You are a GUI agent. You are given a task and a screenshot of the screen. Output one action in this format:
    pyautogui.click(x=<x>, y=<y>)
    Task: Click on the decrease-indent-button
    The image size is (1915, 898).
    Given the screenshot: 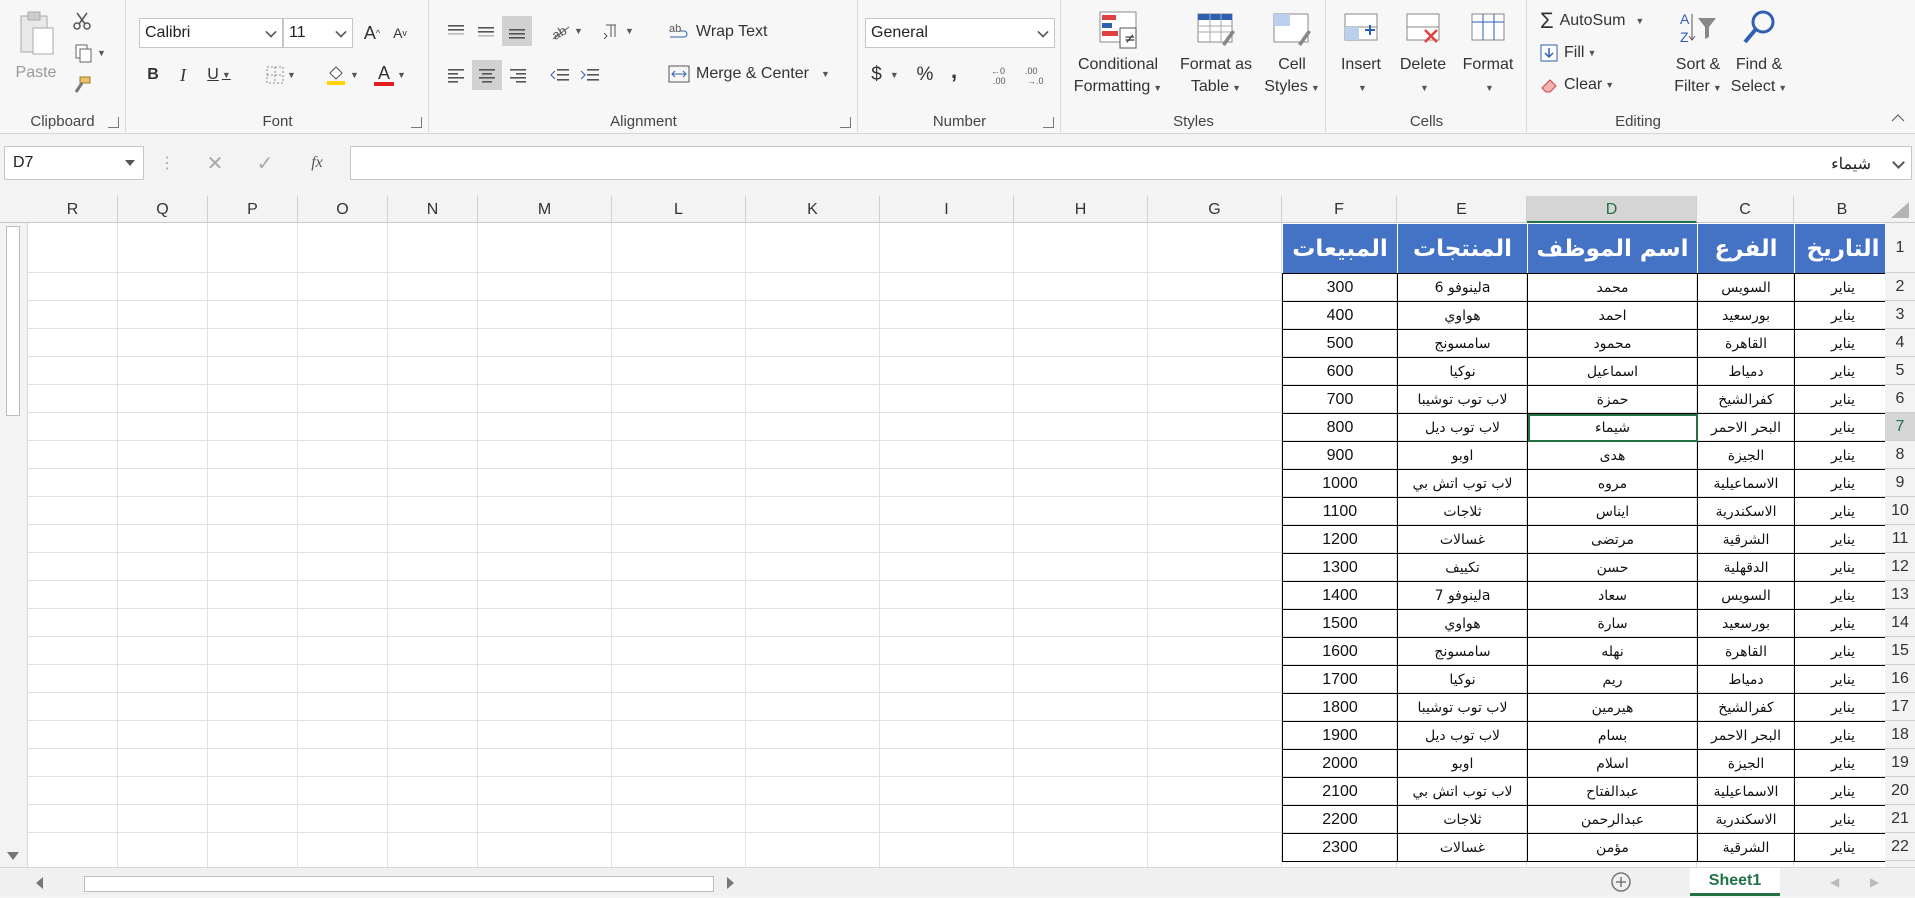 What is the action you would take?
    pyautogui.click(x=560, y=75)
    